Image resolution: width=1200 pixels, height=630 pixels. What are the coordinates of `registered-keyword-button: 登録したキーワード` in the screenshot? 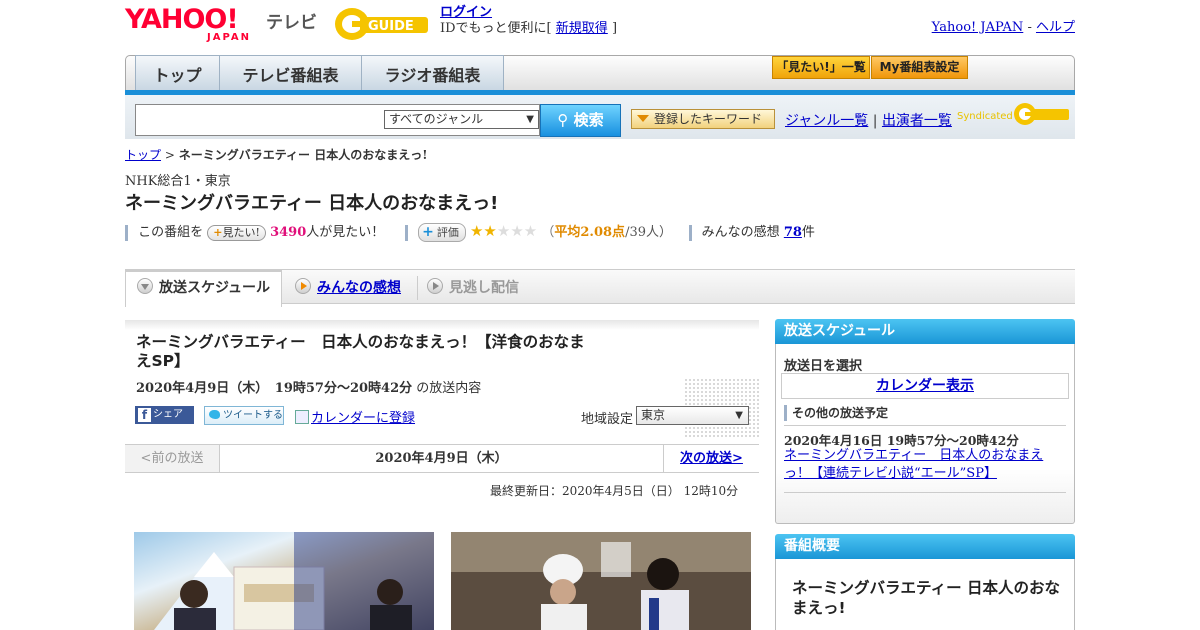 It's located at (703, 119).